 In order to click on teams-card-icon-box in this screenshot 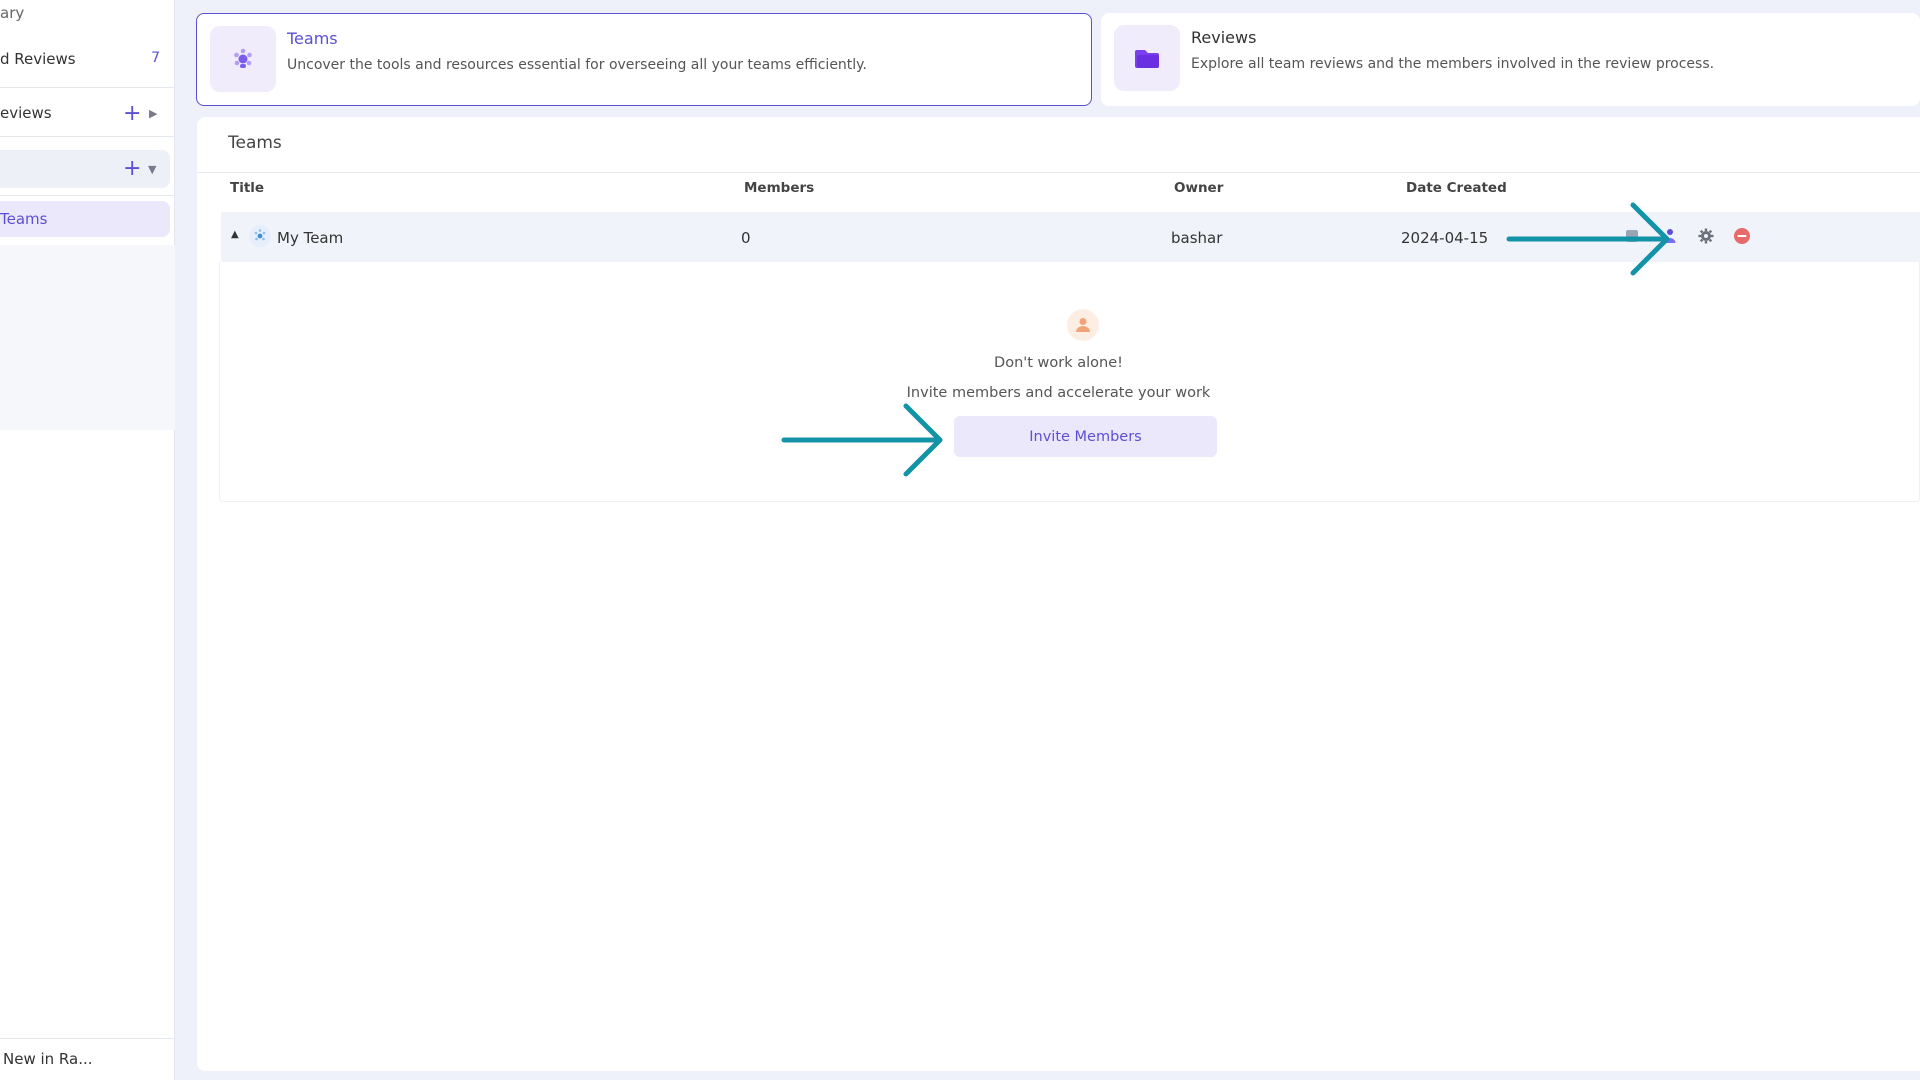, I will do `click(243, 59)`.